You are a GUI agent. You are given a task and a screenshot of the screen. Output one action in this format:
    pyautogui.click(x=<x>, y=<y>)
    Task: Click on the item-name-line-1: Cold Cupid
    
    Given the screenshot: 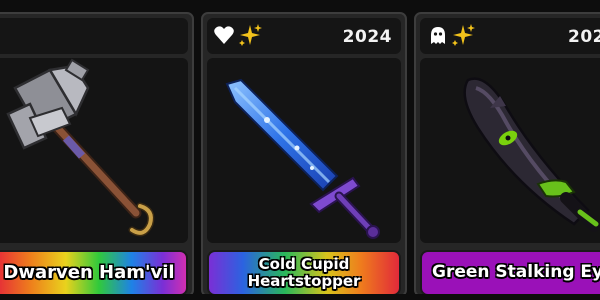 What is the action you would take?
    pyautogui.click(x=304, y=263)
    